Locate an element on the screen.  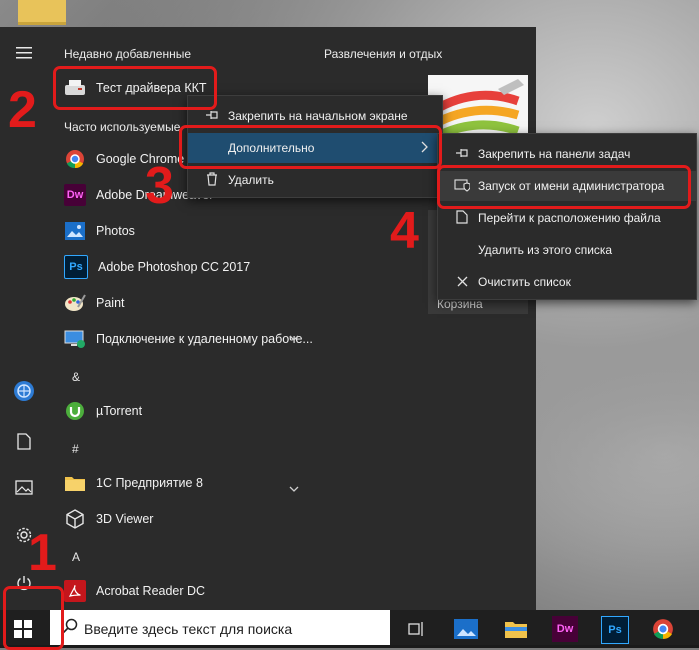
letter-header-hash: # is located at coordinates (75, 449).